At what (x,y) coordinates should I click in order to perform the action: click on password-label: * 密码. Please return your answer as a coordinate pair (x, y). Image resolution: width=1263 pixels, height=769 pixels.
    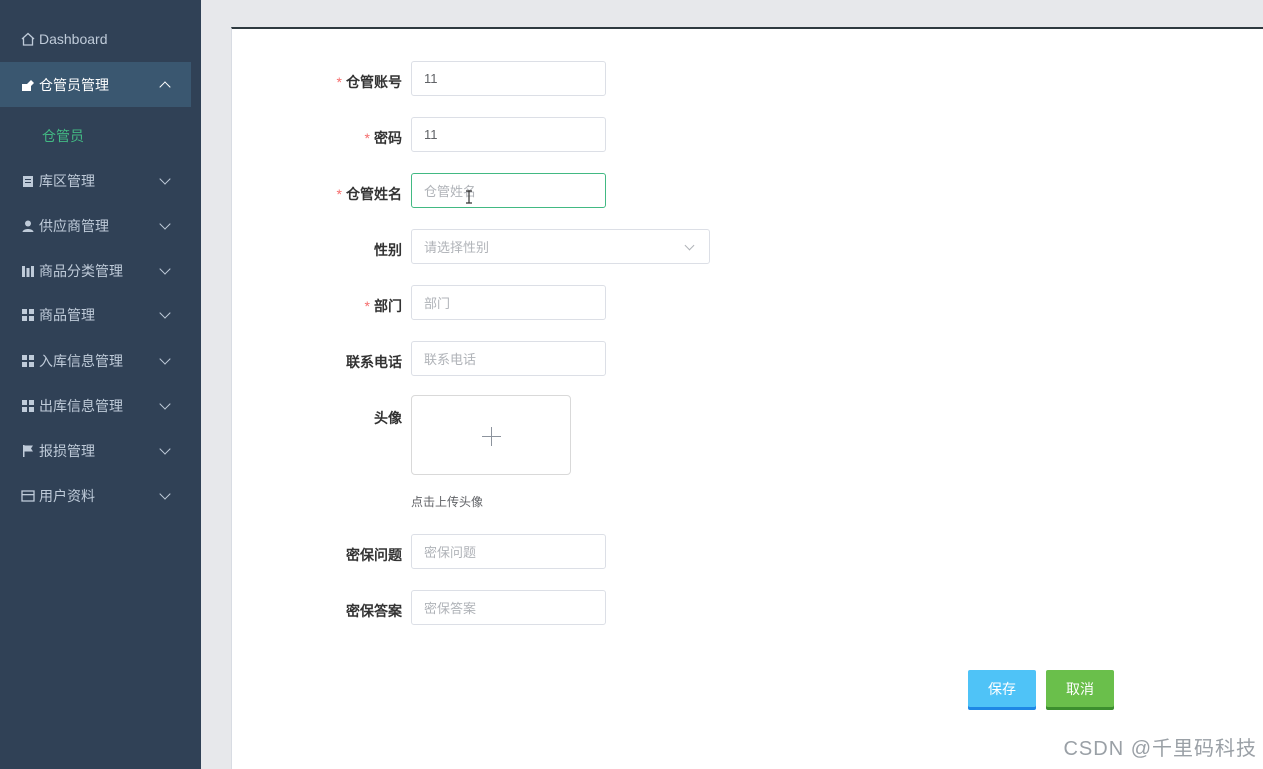
    Looking at the image, I should click on (383, 138).